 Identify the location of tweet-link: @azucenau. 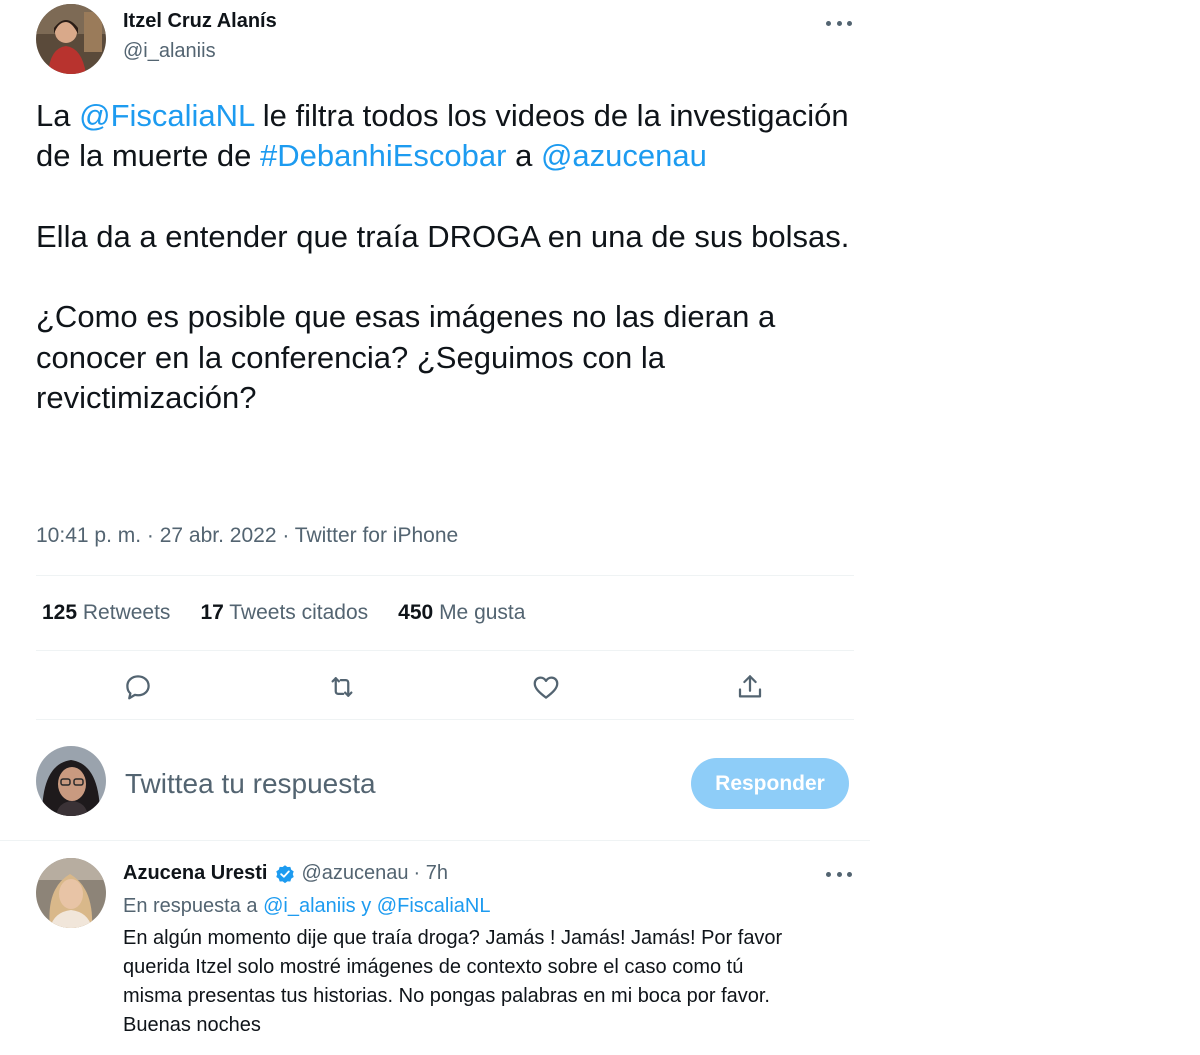
(624, 155).